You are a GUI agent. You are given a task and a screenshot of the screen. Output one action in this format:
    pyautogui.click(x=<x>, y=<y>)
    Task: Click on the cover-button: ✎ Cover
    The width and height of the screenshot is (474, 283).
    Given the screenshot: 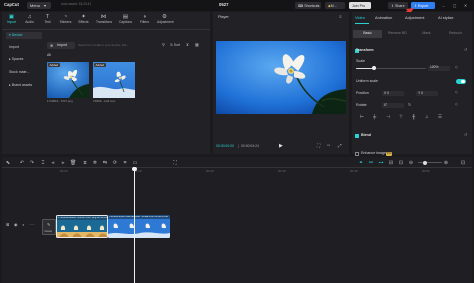 What is the action you would take?
    pyautogui.click(x=49, y=227)
    